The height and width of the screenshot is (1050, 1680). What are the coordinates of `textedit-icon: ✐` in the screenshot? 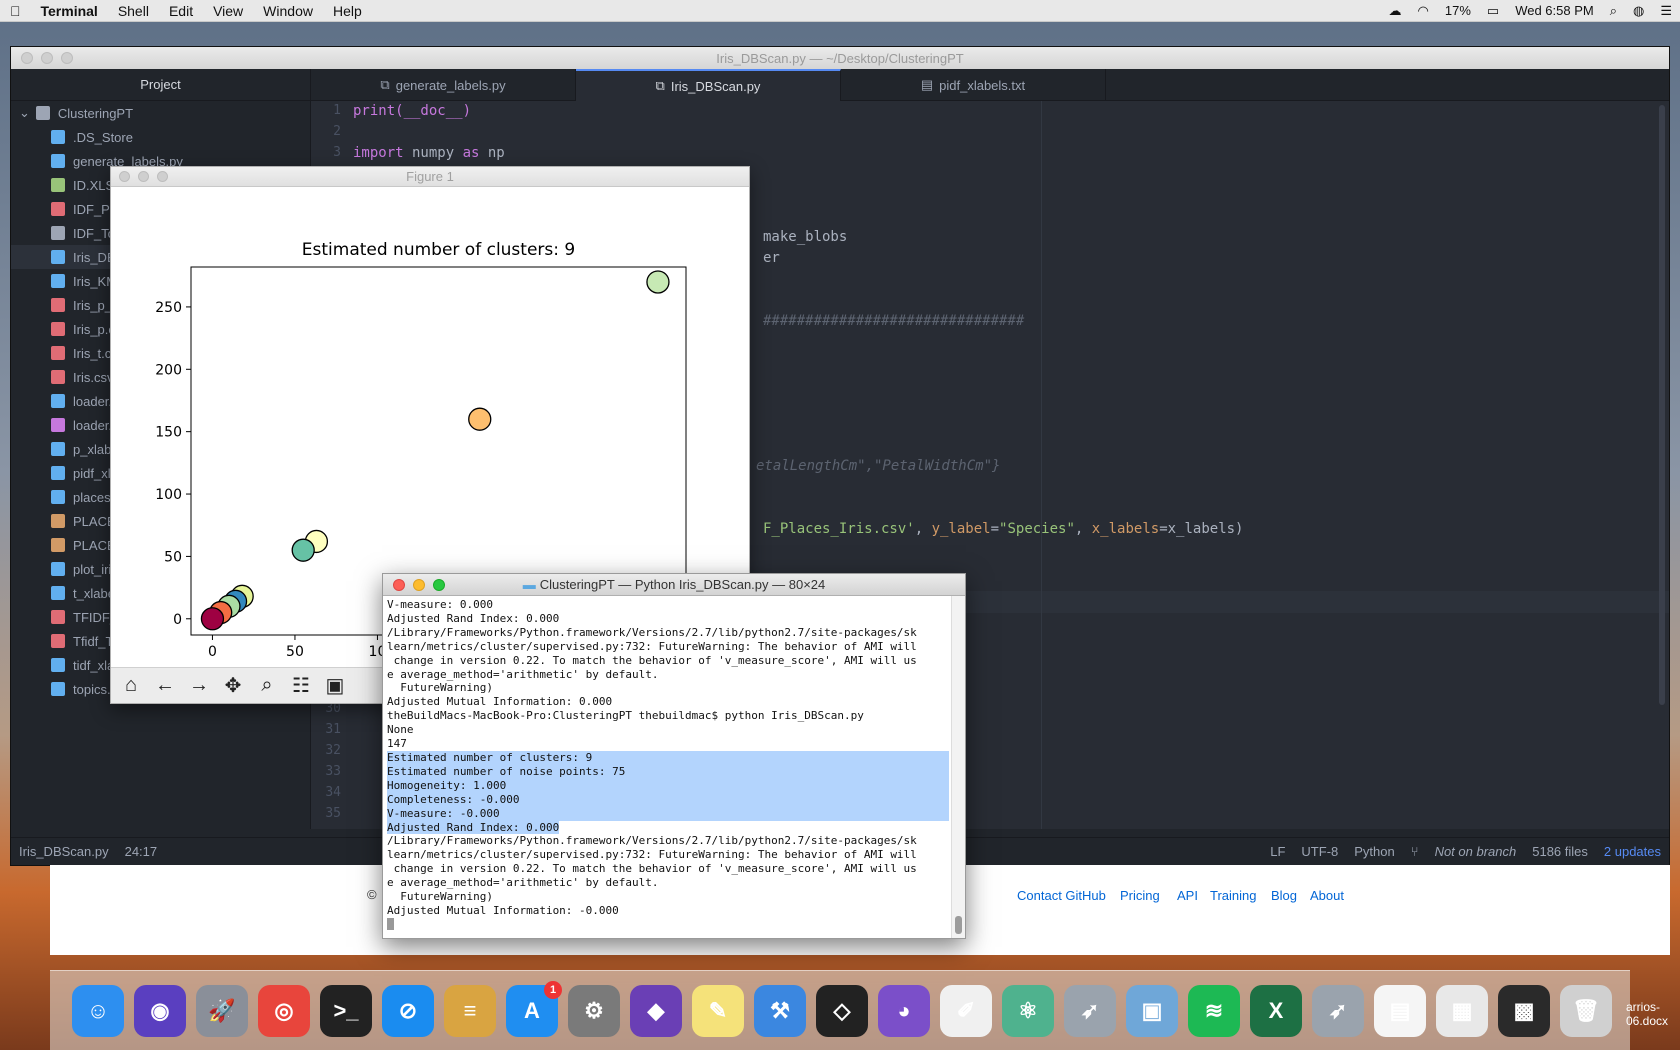 It's located at (966, 1010).